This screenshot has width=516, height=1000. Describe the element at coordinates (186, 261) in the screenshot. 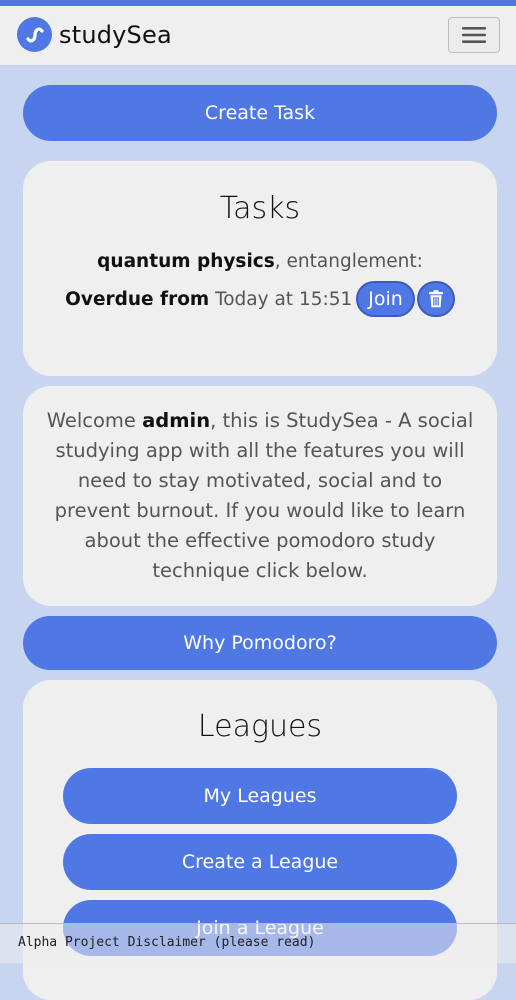

I see `task-subject: quantum physics` at that location.